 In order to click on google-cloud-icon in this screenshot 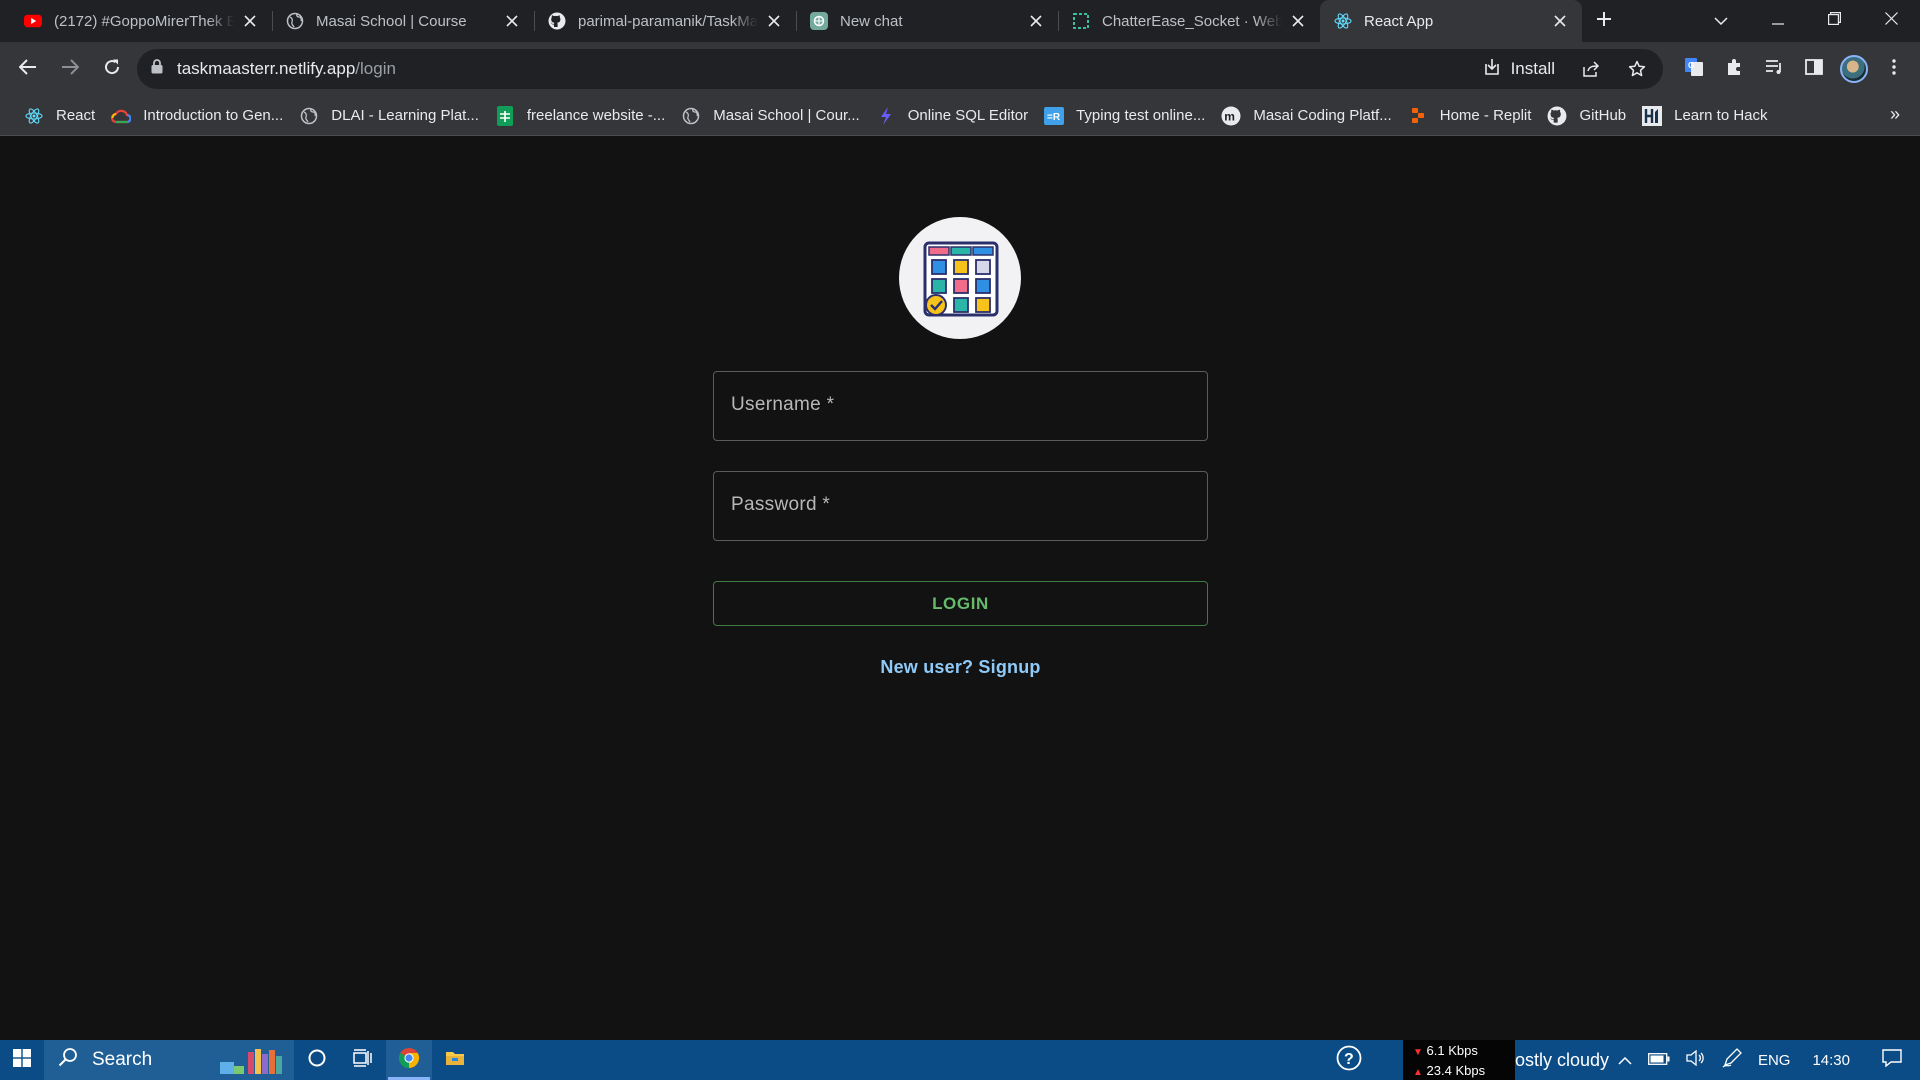, I will do `click(121, 116)`.